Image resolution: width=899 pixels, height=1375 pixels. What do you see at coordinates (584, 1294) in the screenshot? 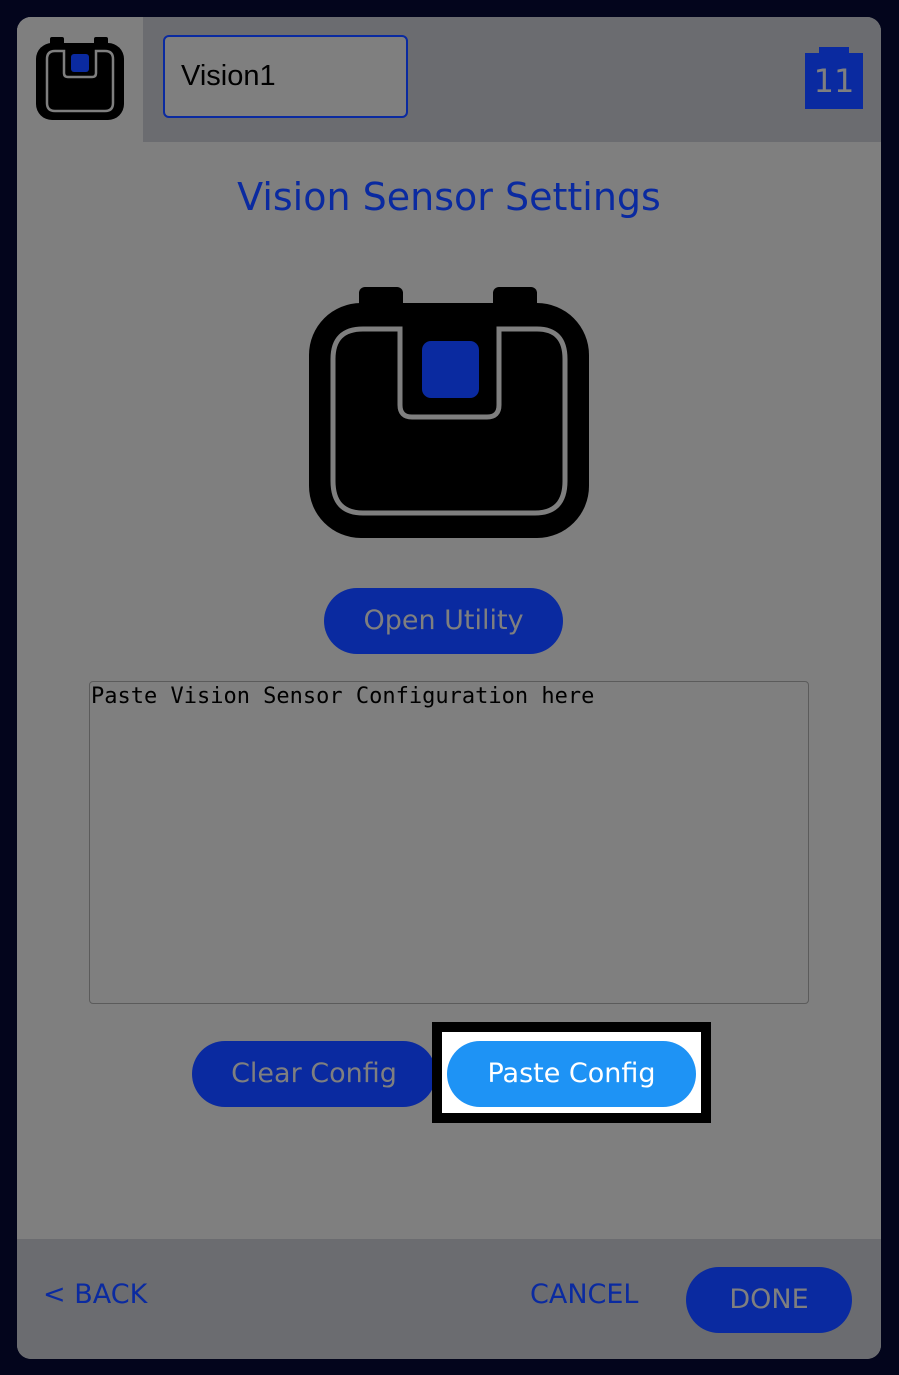
I see `cancel-button: CANCEL` at bounding box center [584, 1294].